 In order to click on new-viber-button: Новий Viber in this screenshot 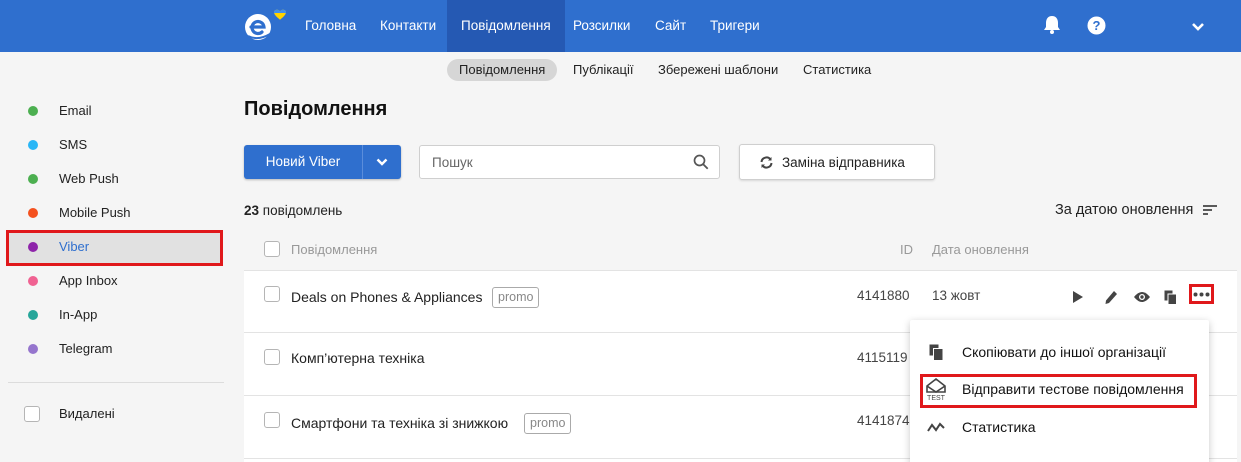, I will do `click(322, 162)`.